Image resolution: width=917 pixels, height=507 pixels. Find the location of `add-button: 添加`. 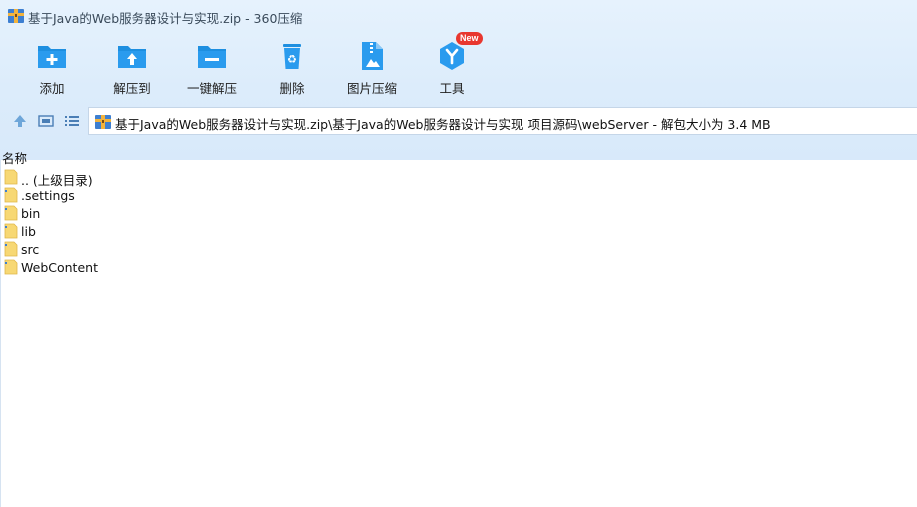

add-button: 添加 is located at coordinates (52, 67).